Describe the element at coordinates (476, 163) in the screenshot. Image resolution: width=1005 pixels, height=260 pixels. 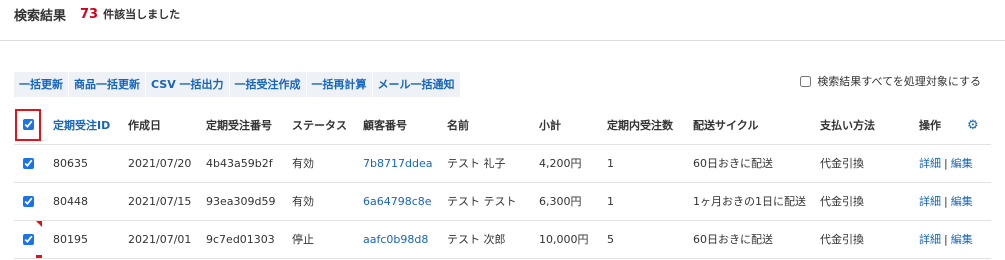
I see `cell-name: テスト 礼子` at that location.